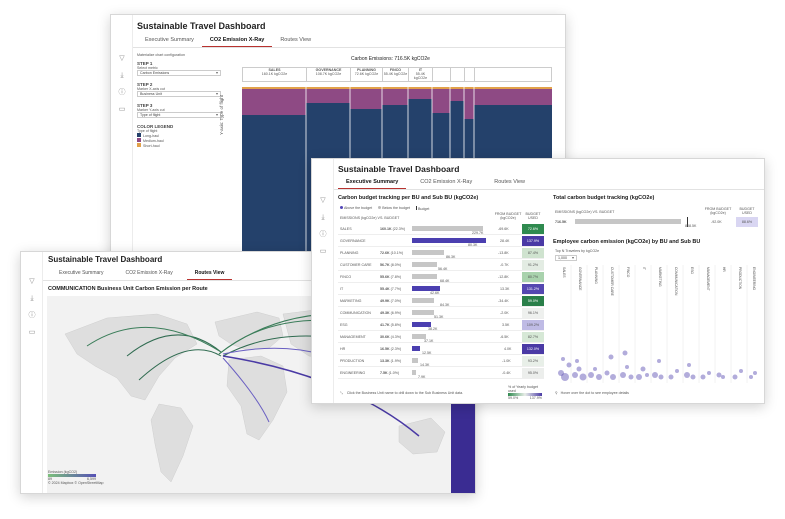 The width and height of the screenshot is (785, 519). I want to click on table-row: ESG 41.7K (5.8%) 38.2K 3.5K 109.2%, so click(441, 325).